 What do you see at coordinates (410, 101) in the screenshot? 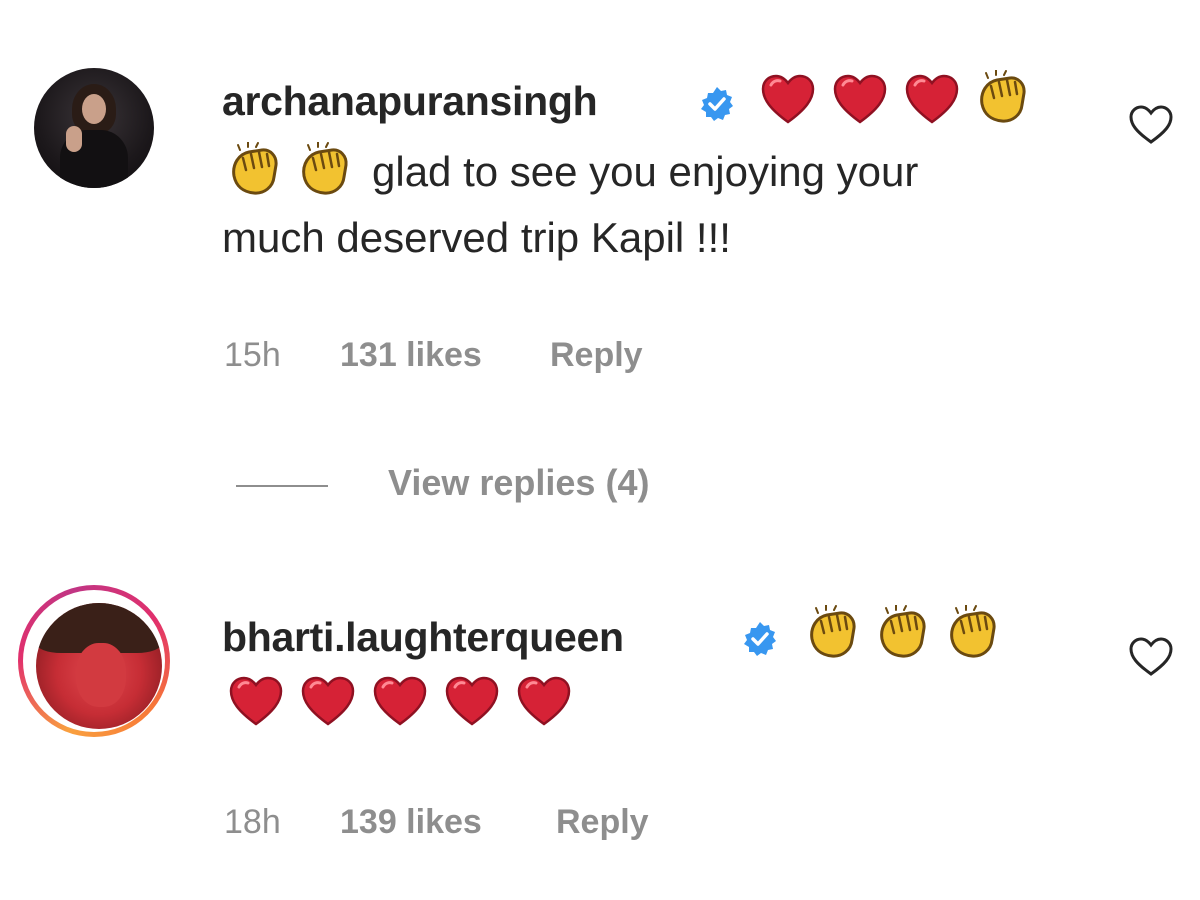
I see `username: archanapuransingh` at bounding box center [410, 101].